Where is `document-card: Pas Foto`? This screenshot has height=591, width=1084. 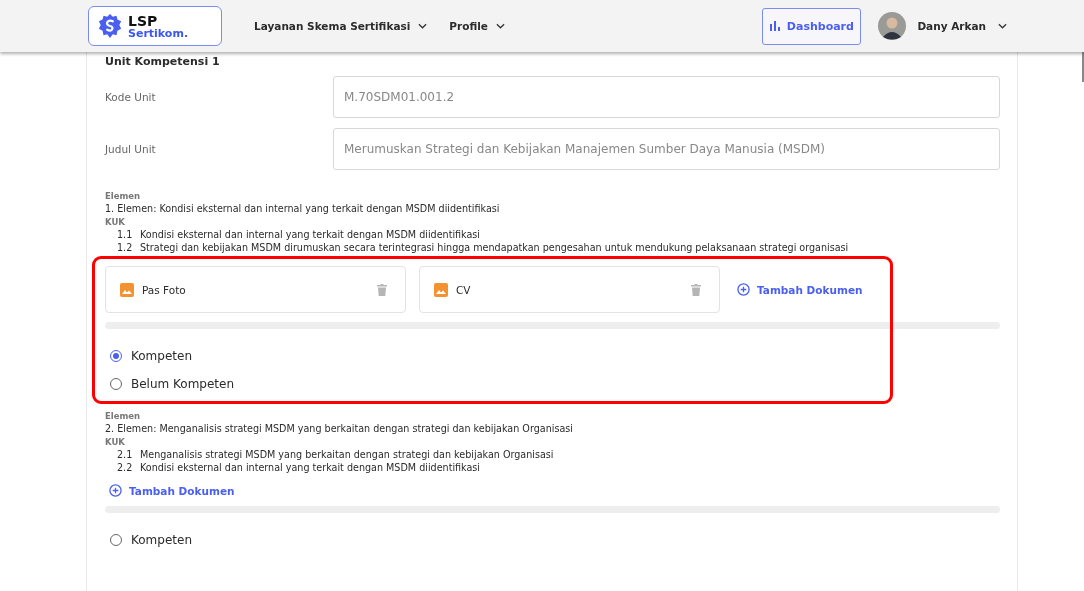 document-card: Pas Foto is located at coordinates (255, 289).